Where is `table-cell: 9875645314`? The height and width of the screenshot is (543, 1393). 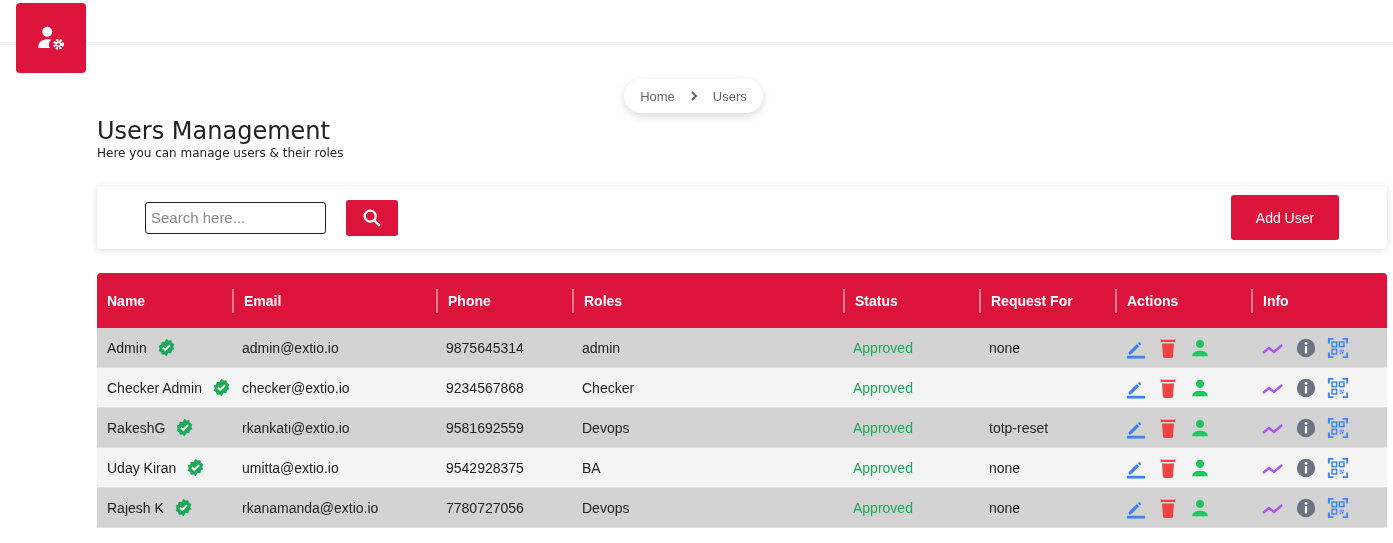 table-cell: 9875645314 is located at coordinates (485, 347).